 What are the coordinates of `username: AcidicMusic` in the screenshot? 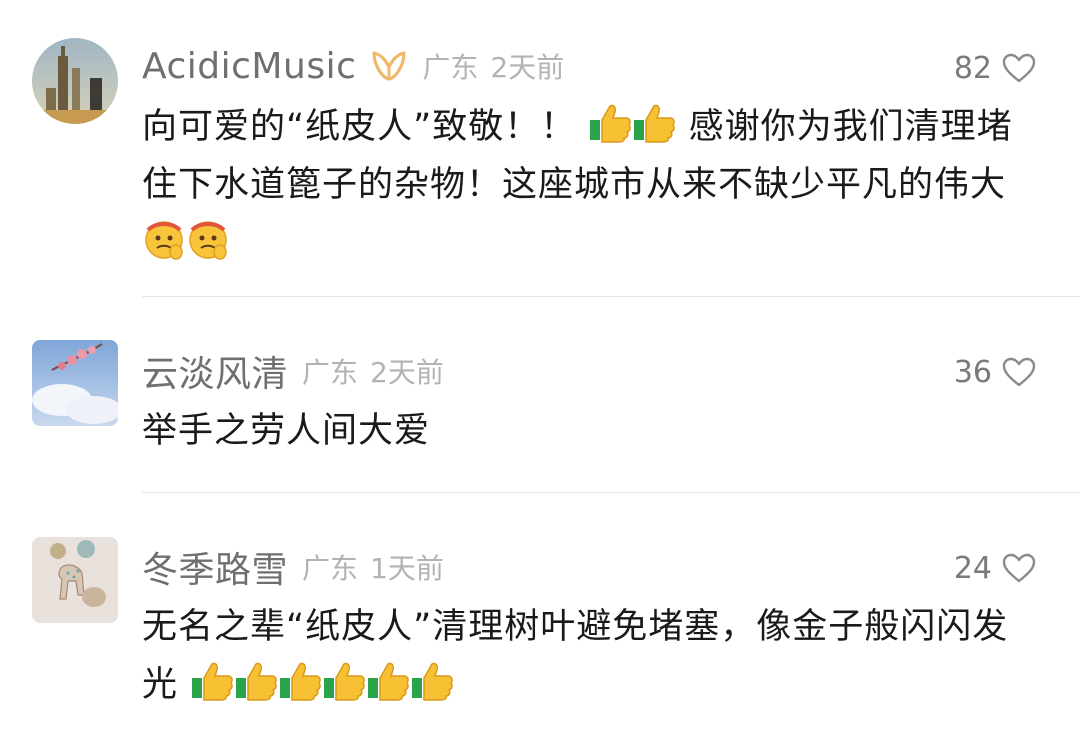 It's located at (249, 66).